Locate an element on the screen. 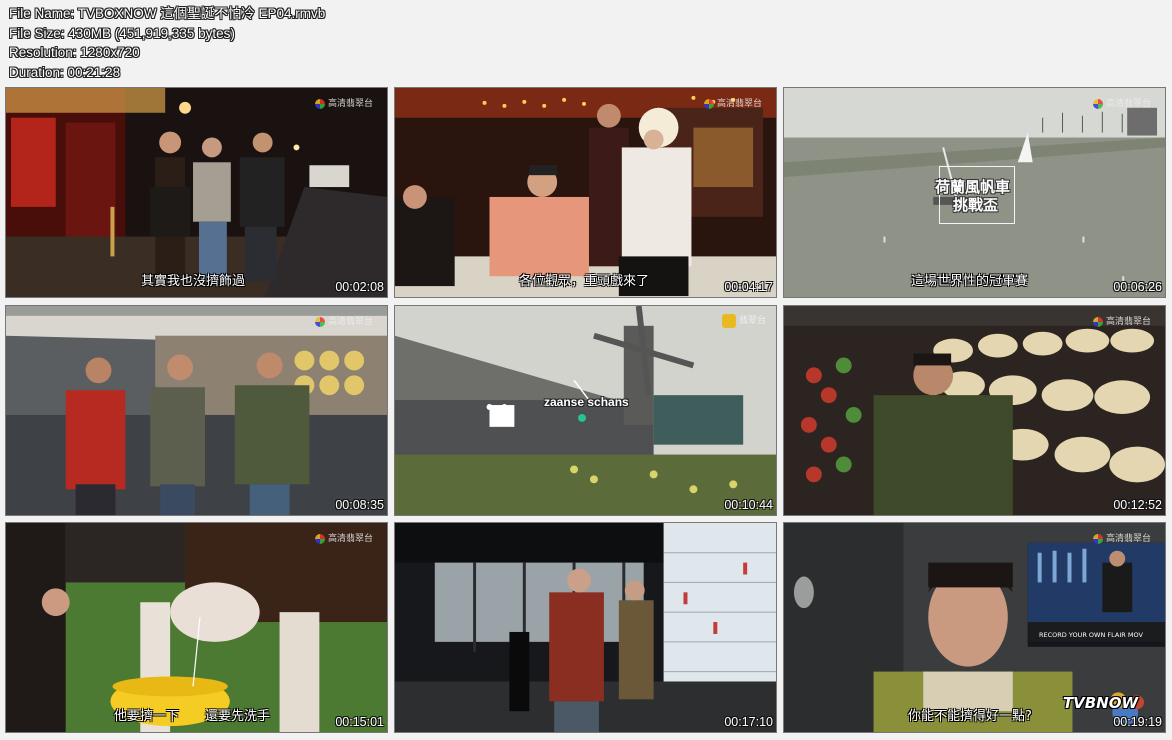 This screenshot has height=740, width=1172. scene-windmill is located at coordinates (585, 410).